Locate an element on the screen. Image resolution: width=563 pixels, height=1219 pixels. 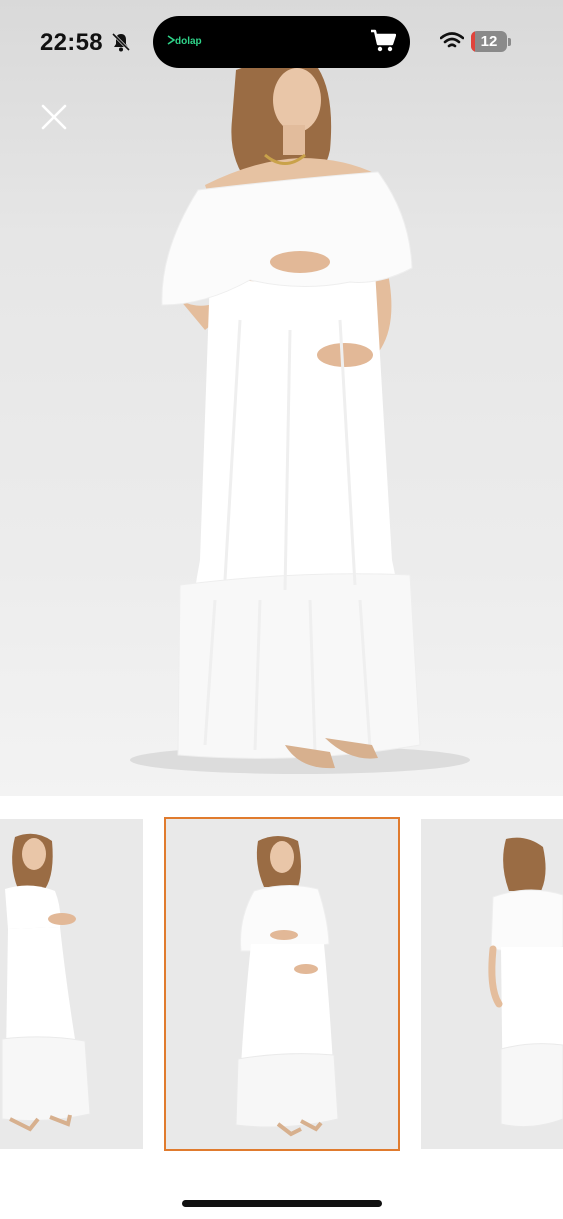
close-button is located at coordinates (54, 117).